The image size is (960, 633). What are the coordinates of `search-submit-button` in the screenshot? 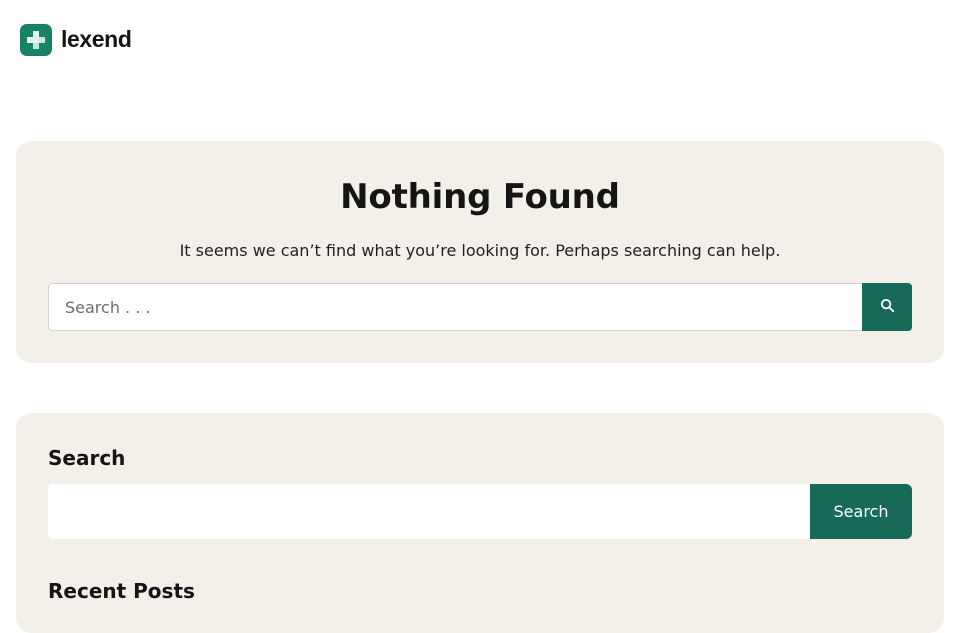 It's located at (887, 307).